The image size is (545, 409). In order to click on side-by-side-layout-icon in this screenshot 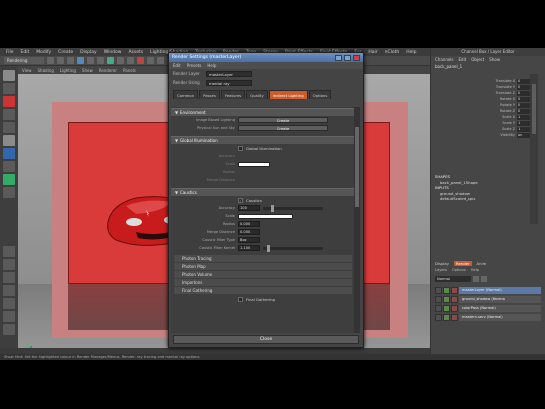, I will do `click(9, 277)`.